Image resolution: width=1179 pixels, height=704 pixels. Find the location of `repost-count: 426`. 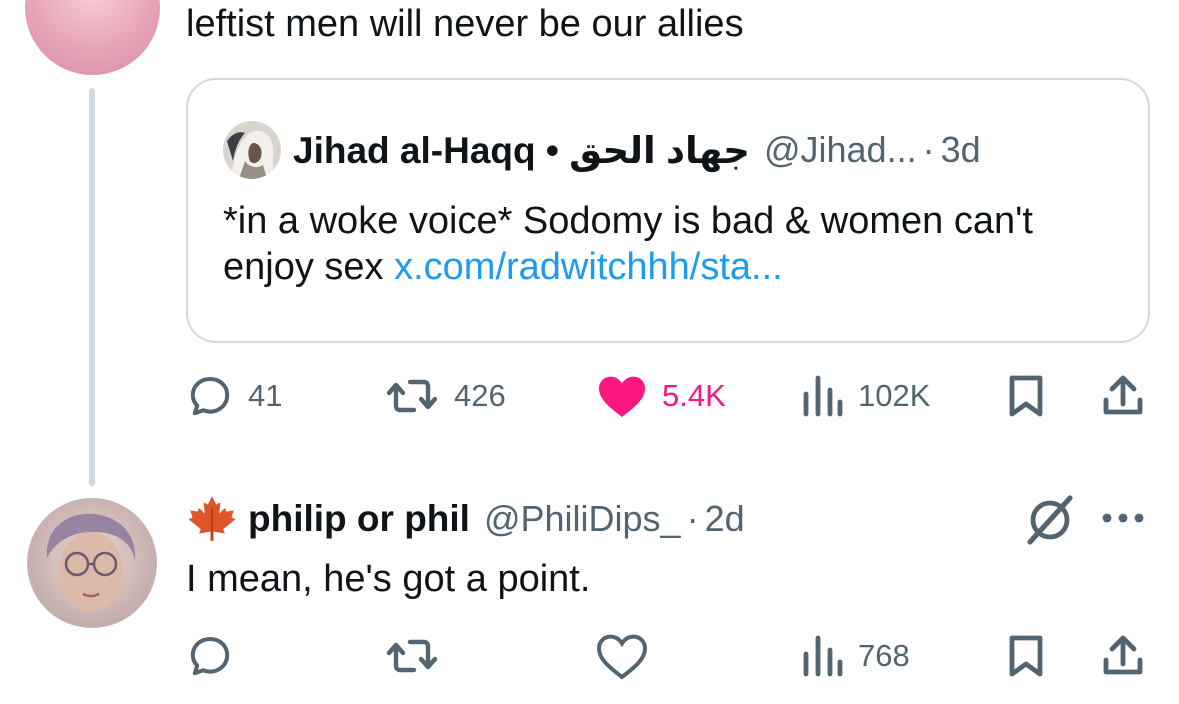

repost-count: 426 is located at coordinates (480, 395).